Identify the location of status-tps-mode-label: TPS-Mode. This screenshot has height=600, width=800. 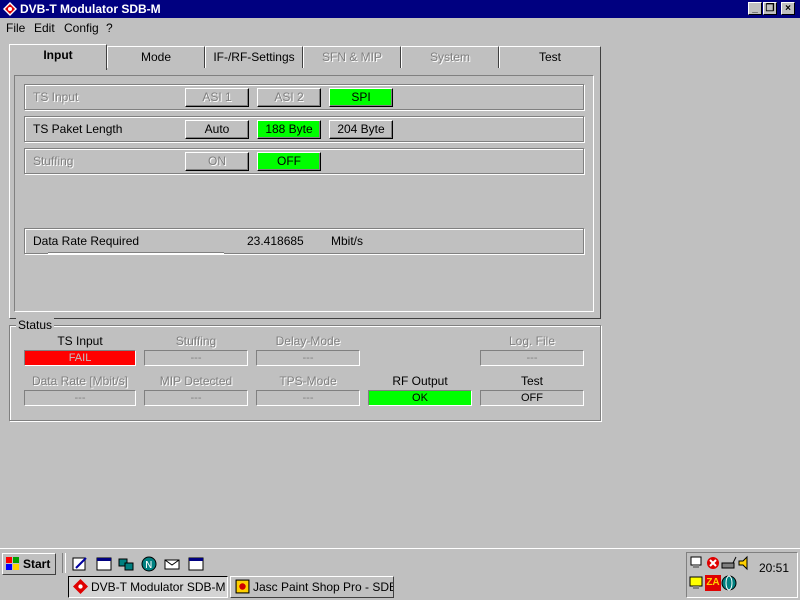
(308, 381).